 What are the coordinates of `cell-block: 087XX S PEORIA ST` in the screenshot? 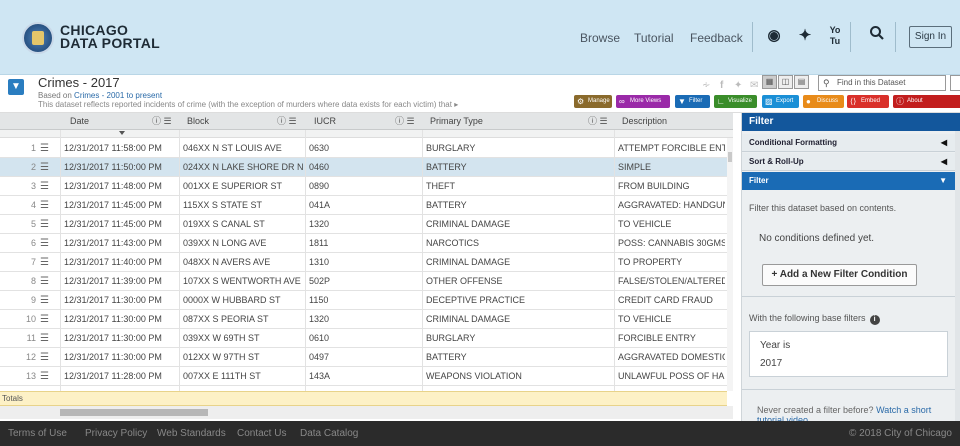 It's located at (243, 319).